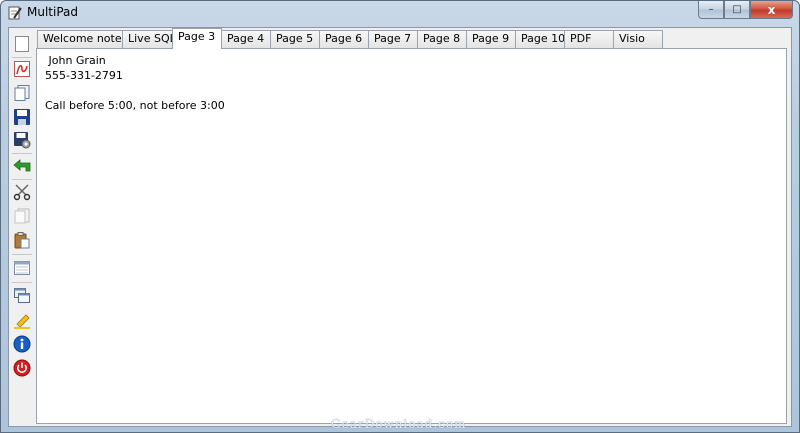  What do you see at coordinates (491, 39) in the screenshot?
I see `tab-page-9: Page 9` at bounding box center [491, 39].